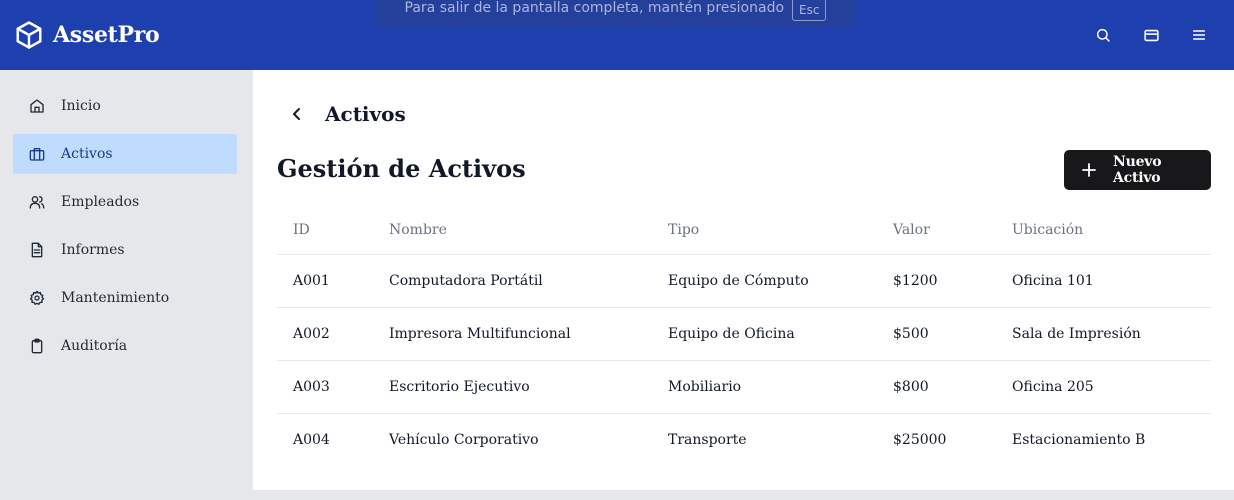 The width and height of the screenshot is (1234, 500). I want to click on search-button, so click(1103, 35).